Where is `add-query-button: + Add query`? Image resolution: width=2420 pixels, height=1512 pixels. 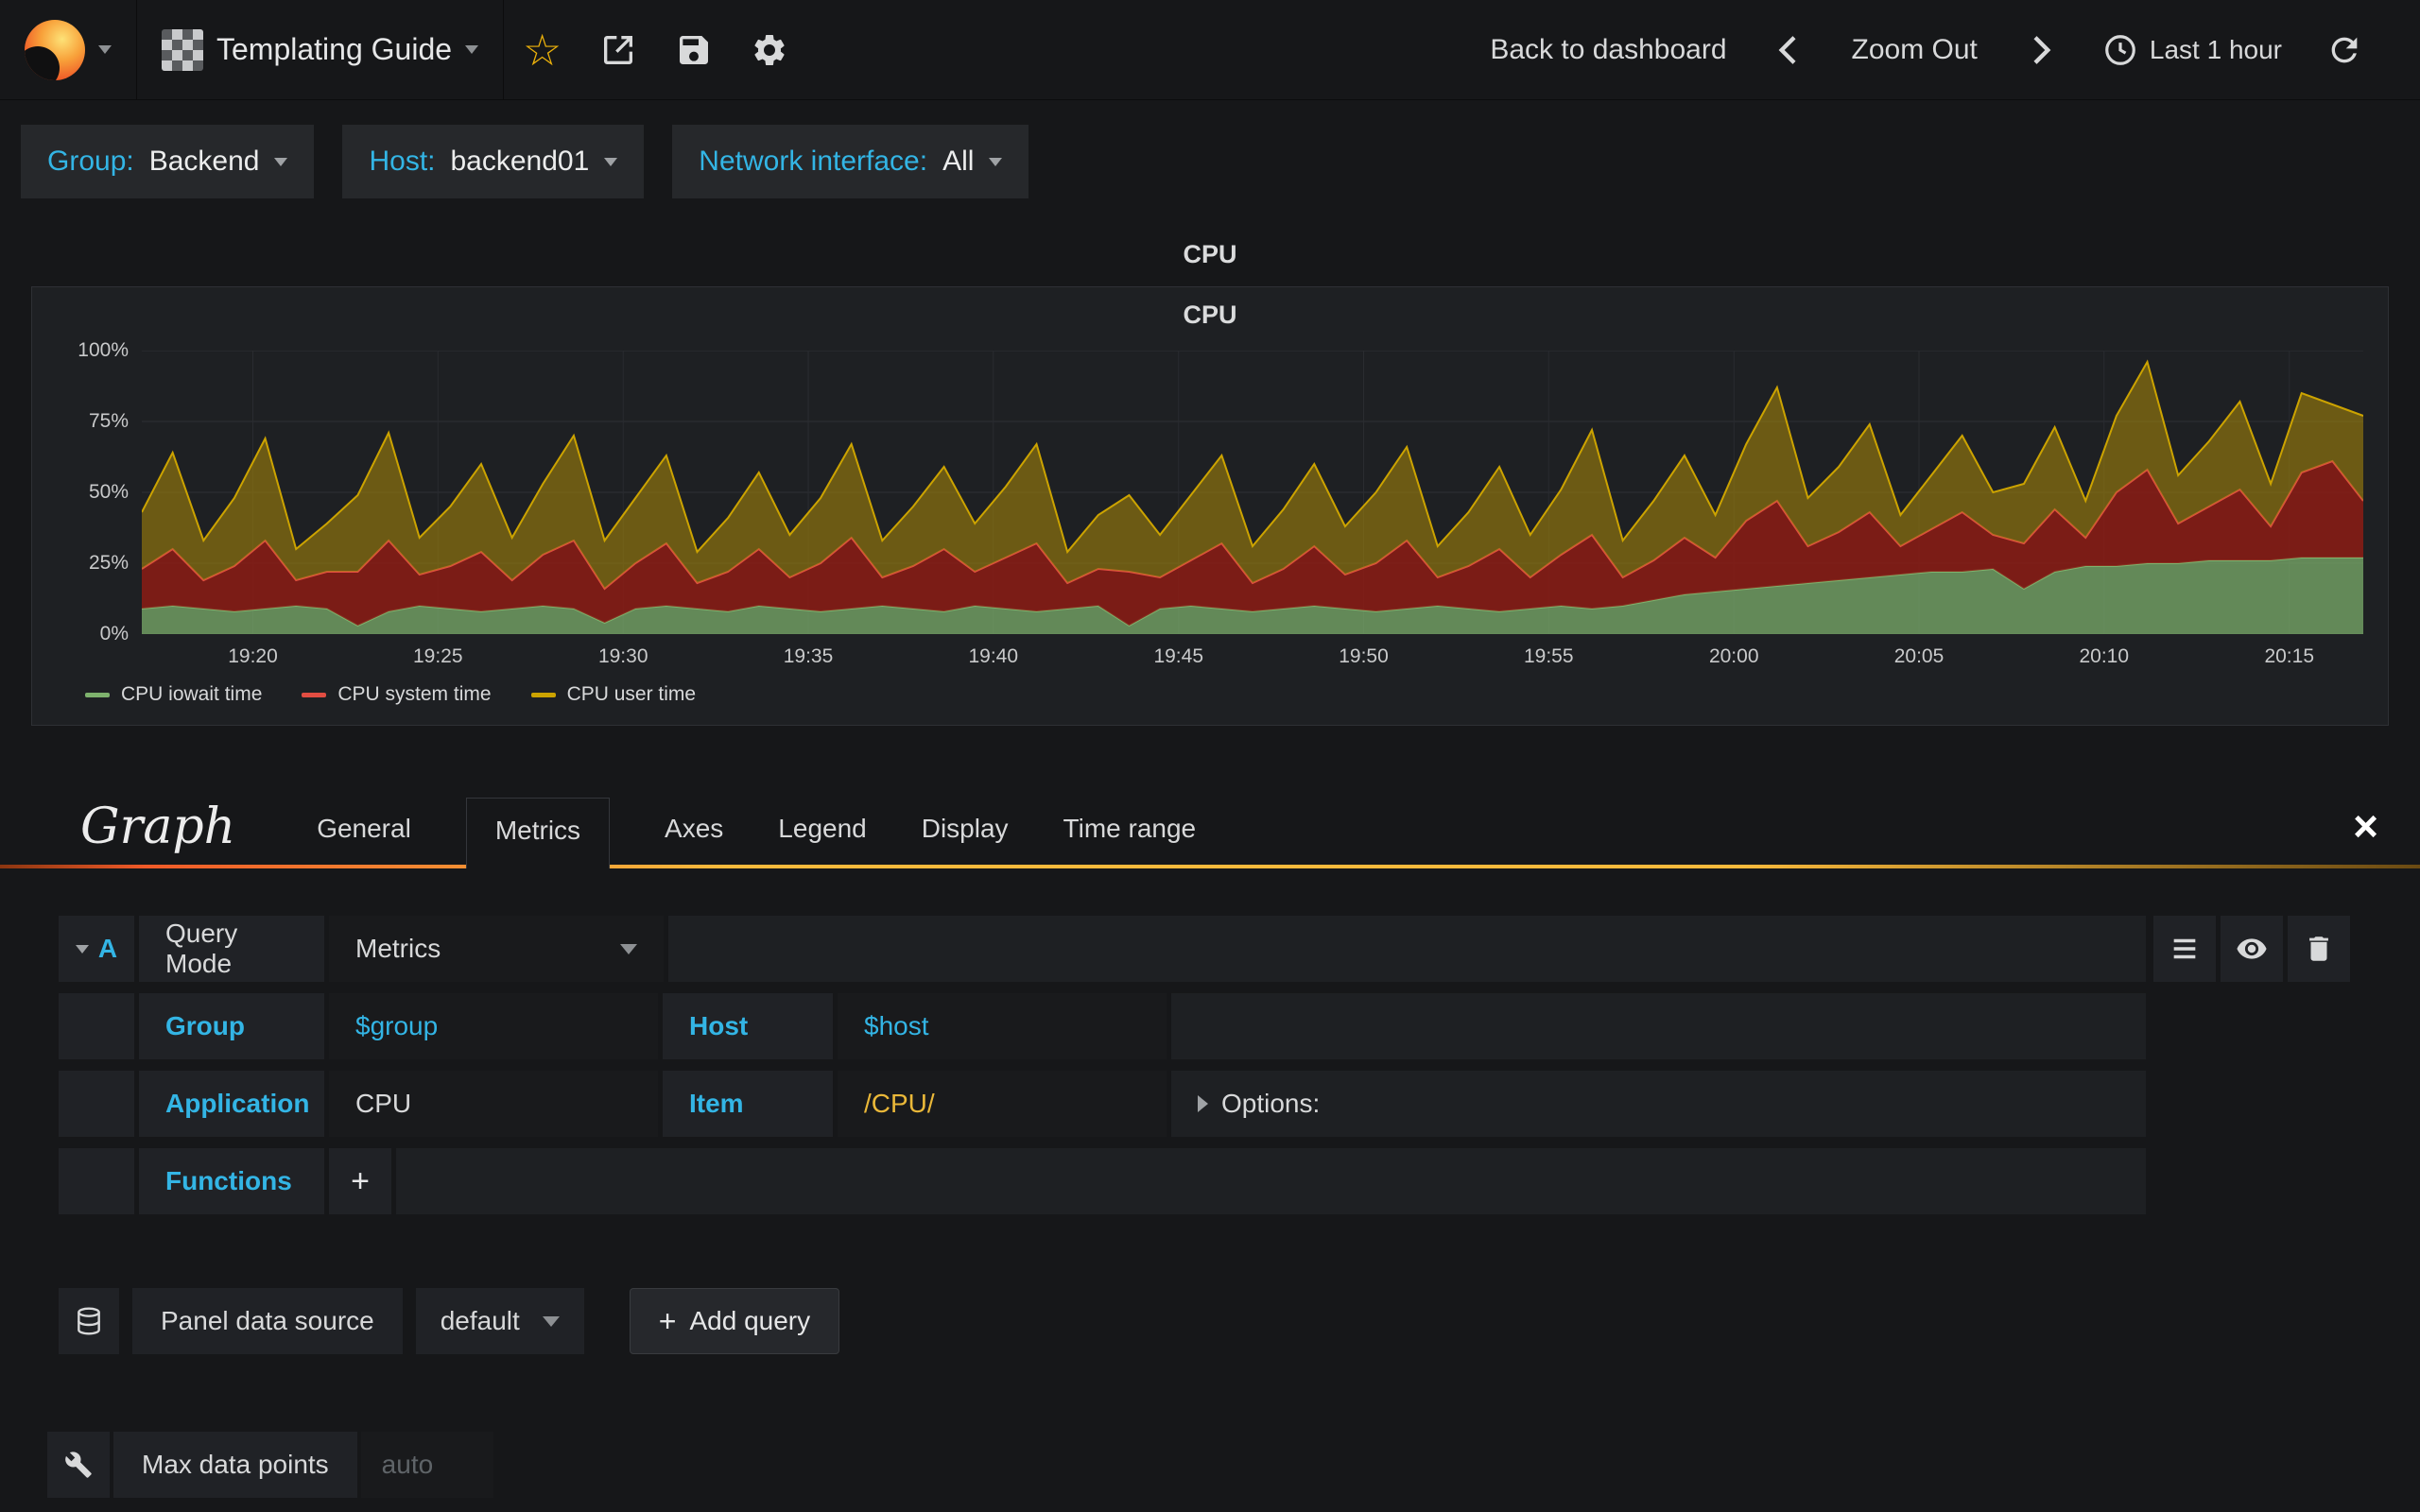
add-query-button: + Add query is located at coordinates (735, 1321).